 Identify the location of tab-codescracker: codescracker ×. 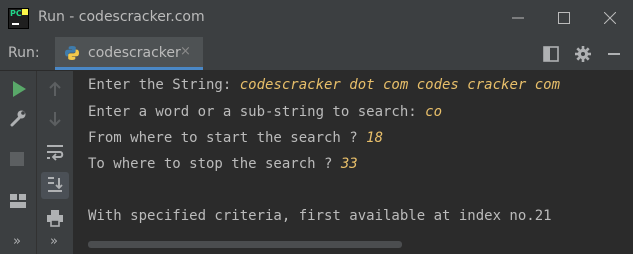
(129, 53).